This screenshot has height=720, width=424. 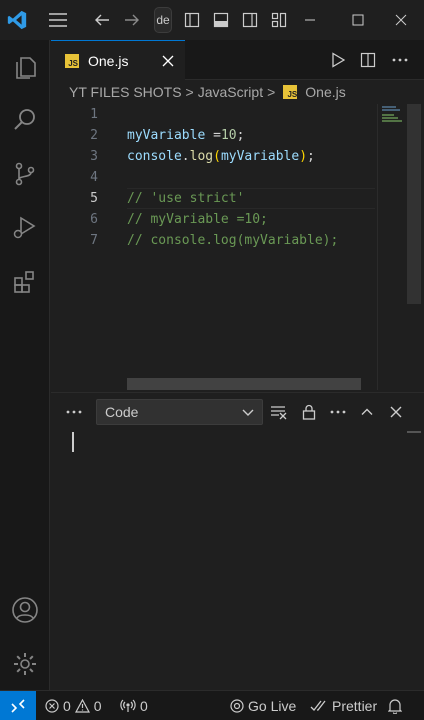 I want to click on prettier-status: Prettier, so click(x=343, y=705).